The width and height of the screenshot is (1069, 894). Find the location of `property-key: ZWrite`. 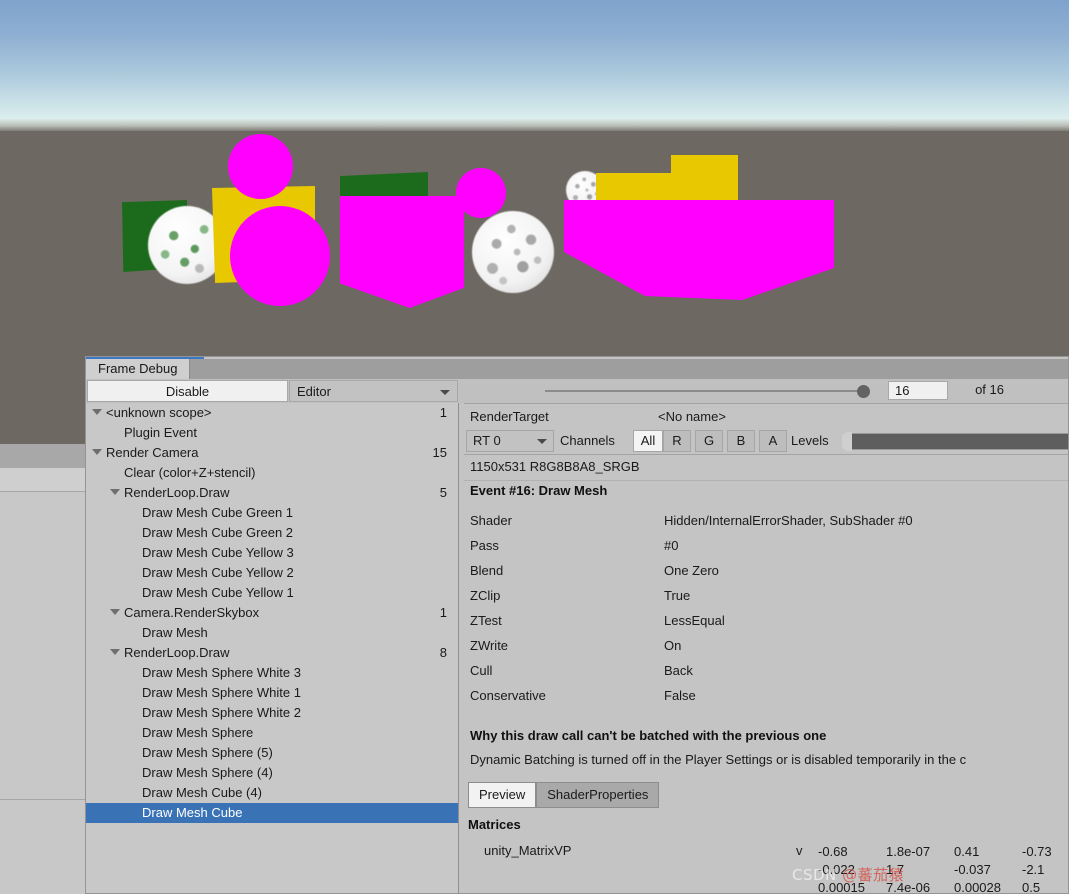

property-key: ZWrite is located at coordinates (489, 645).